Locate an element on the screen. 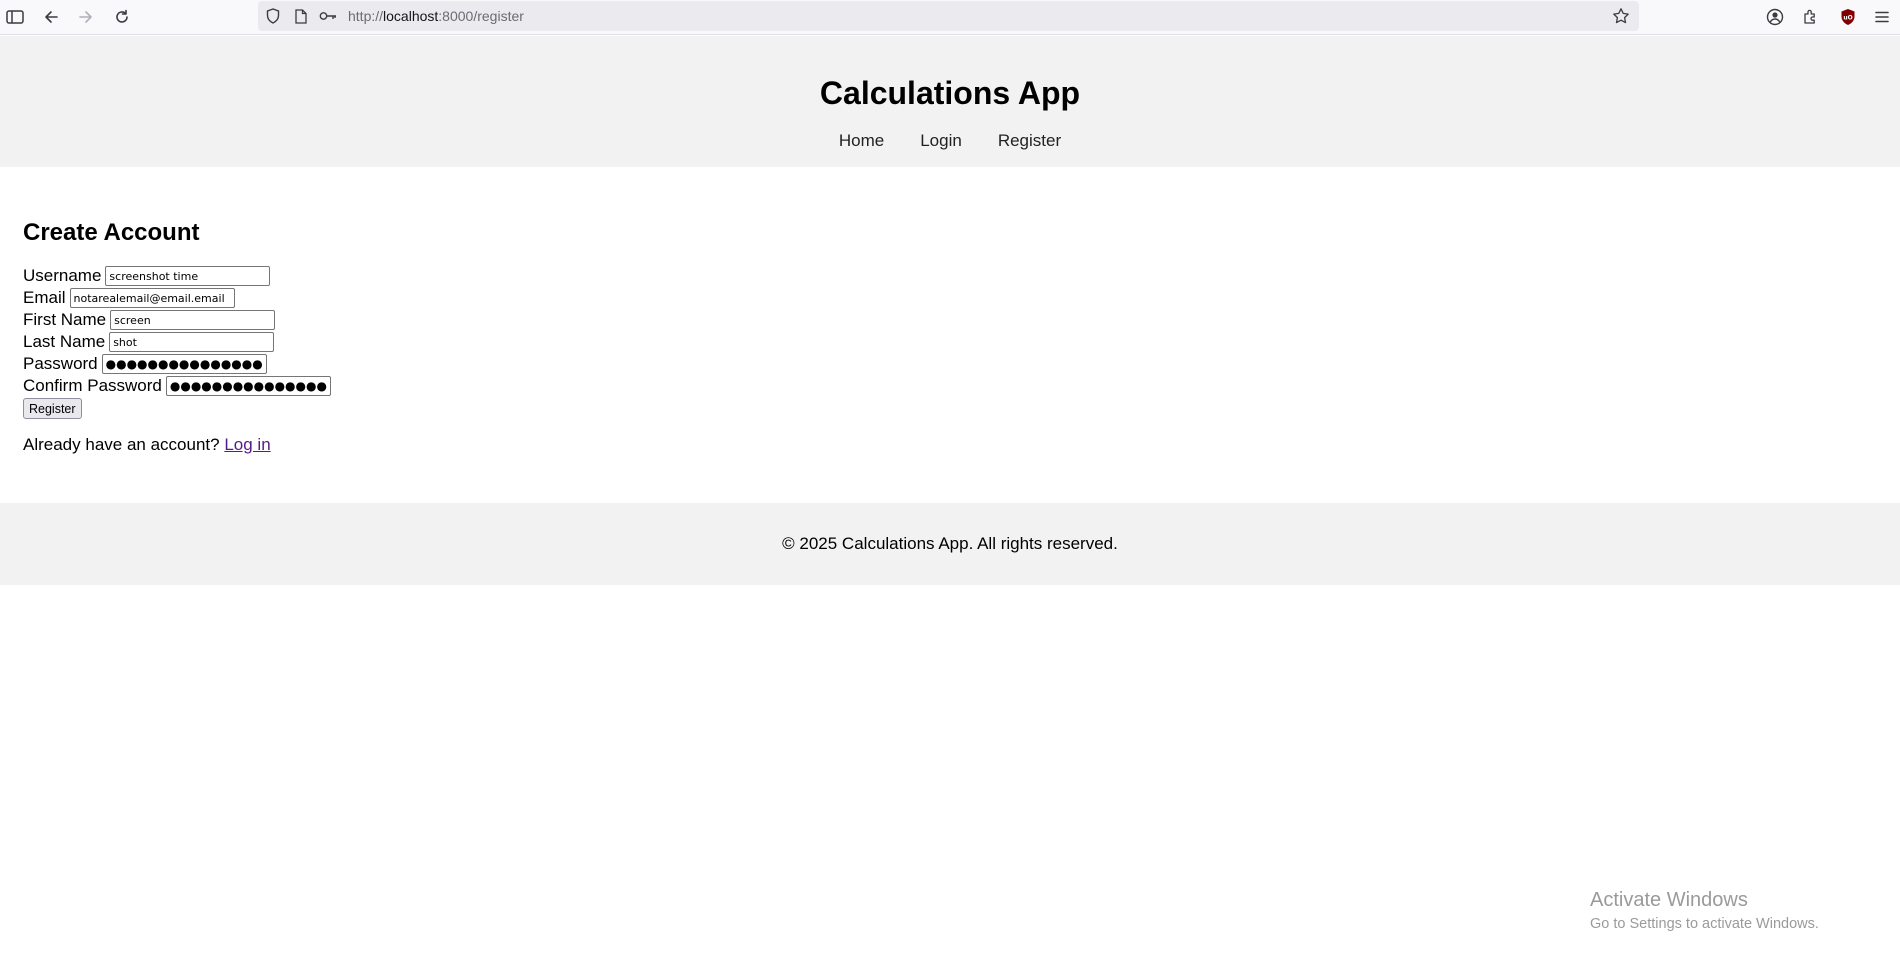 The height and width of the screenshot is (966, 1900). url-bar: http://localhost:8000/register is located at coordinates (948, 16).